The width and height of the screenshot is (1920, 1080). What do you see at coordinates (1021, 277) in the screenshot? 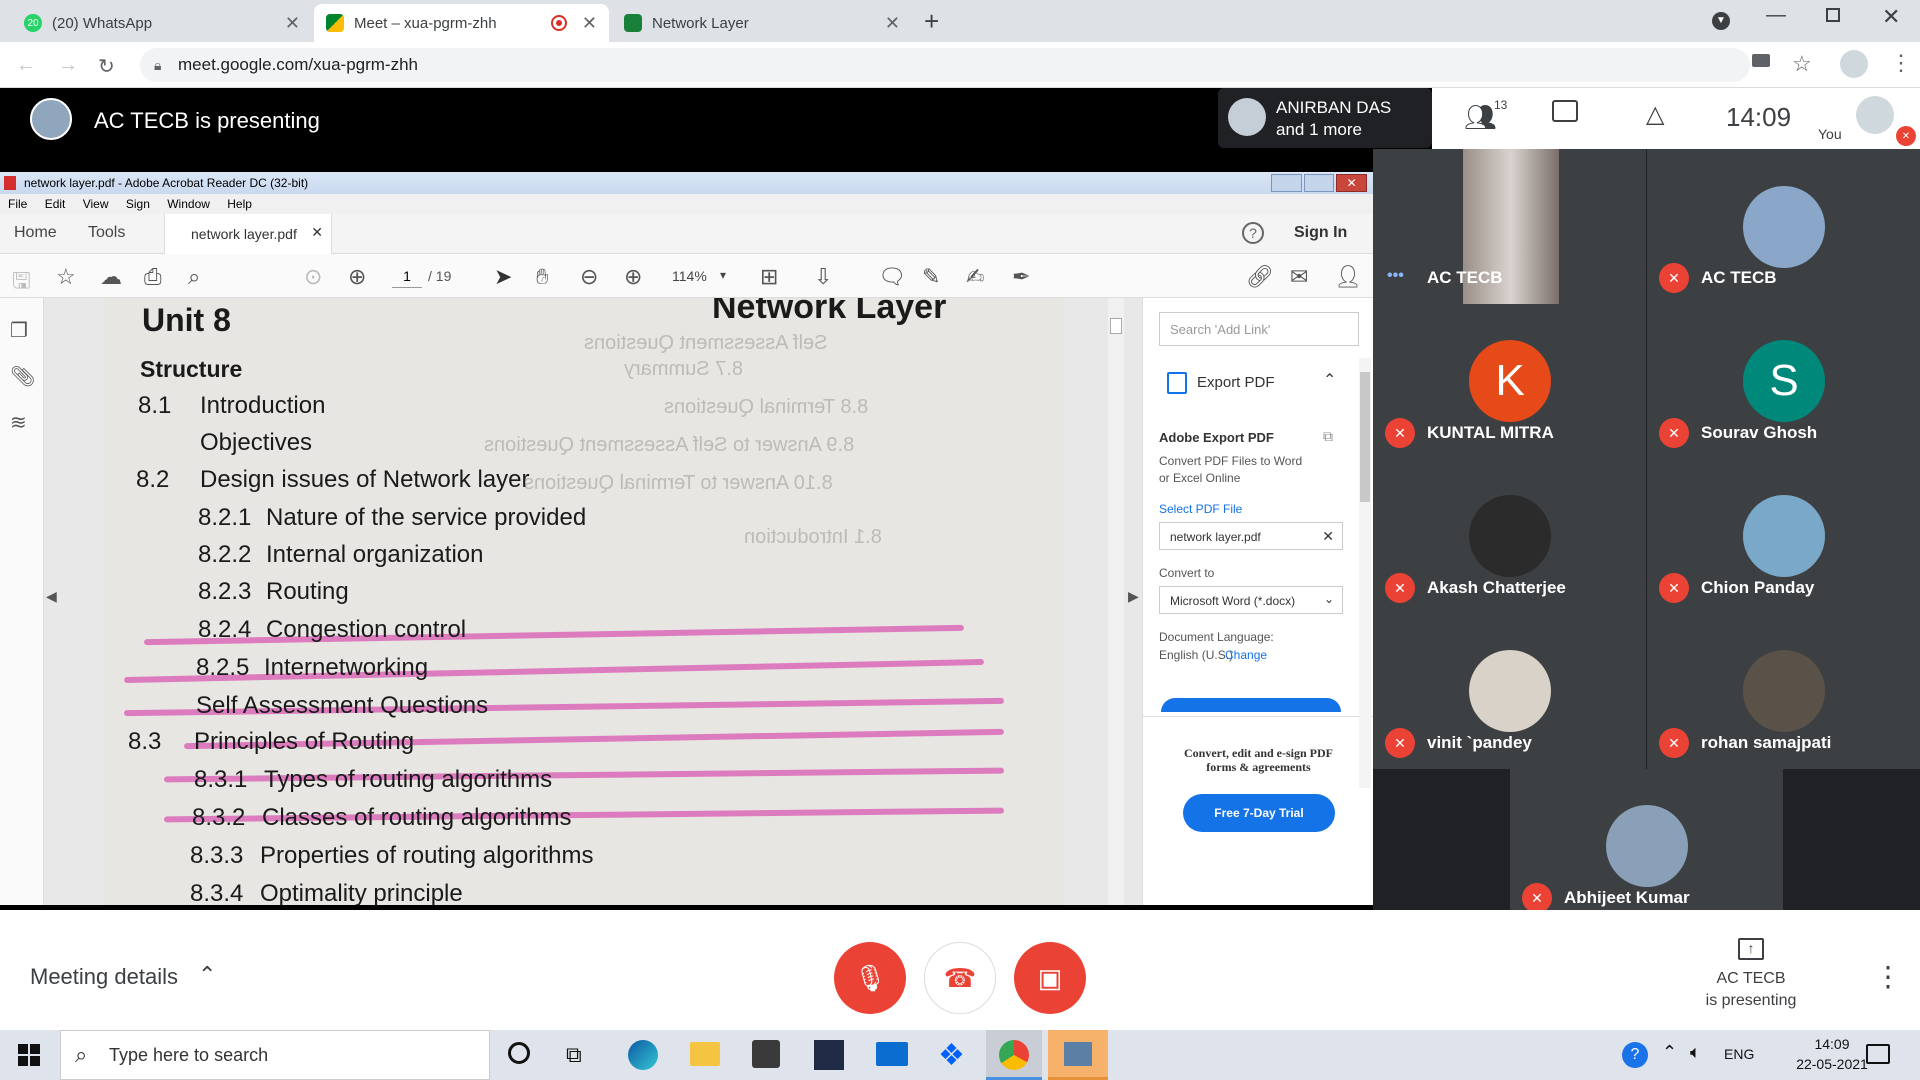
I see `sign-icon: ✒︎` at bounding box center [1021, 277].